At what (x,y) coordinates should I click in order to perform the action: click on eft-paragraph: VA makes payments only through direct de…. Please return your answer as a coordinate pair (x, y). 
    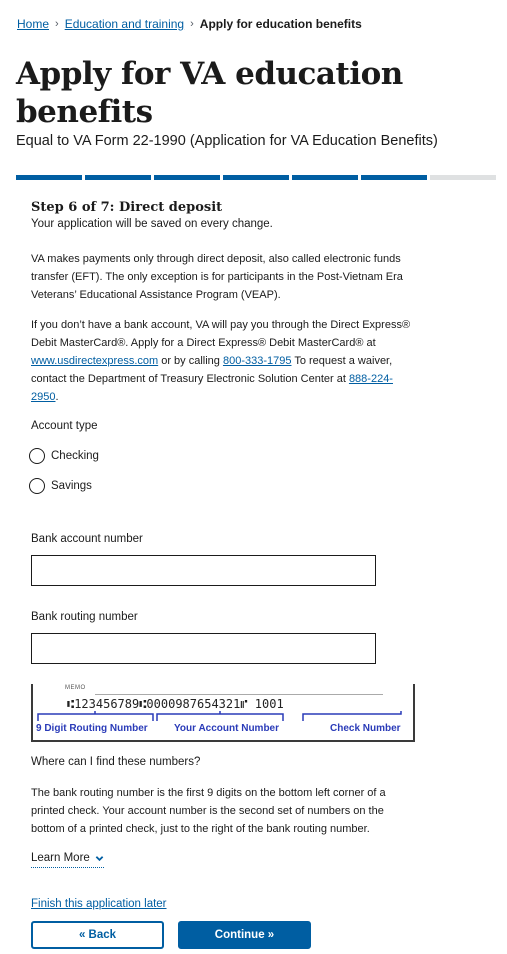
    Looking at the image, I should click on (217, 277).